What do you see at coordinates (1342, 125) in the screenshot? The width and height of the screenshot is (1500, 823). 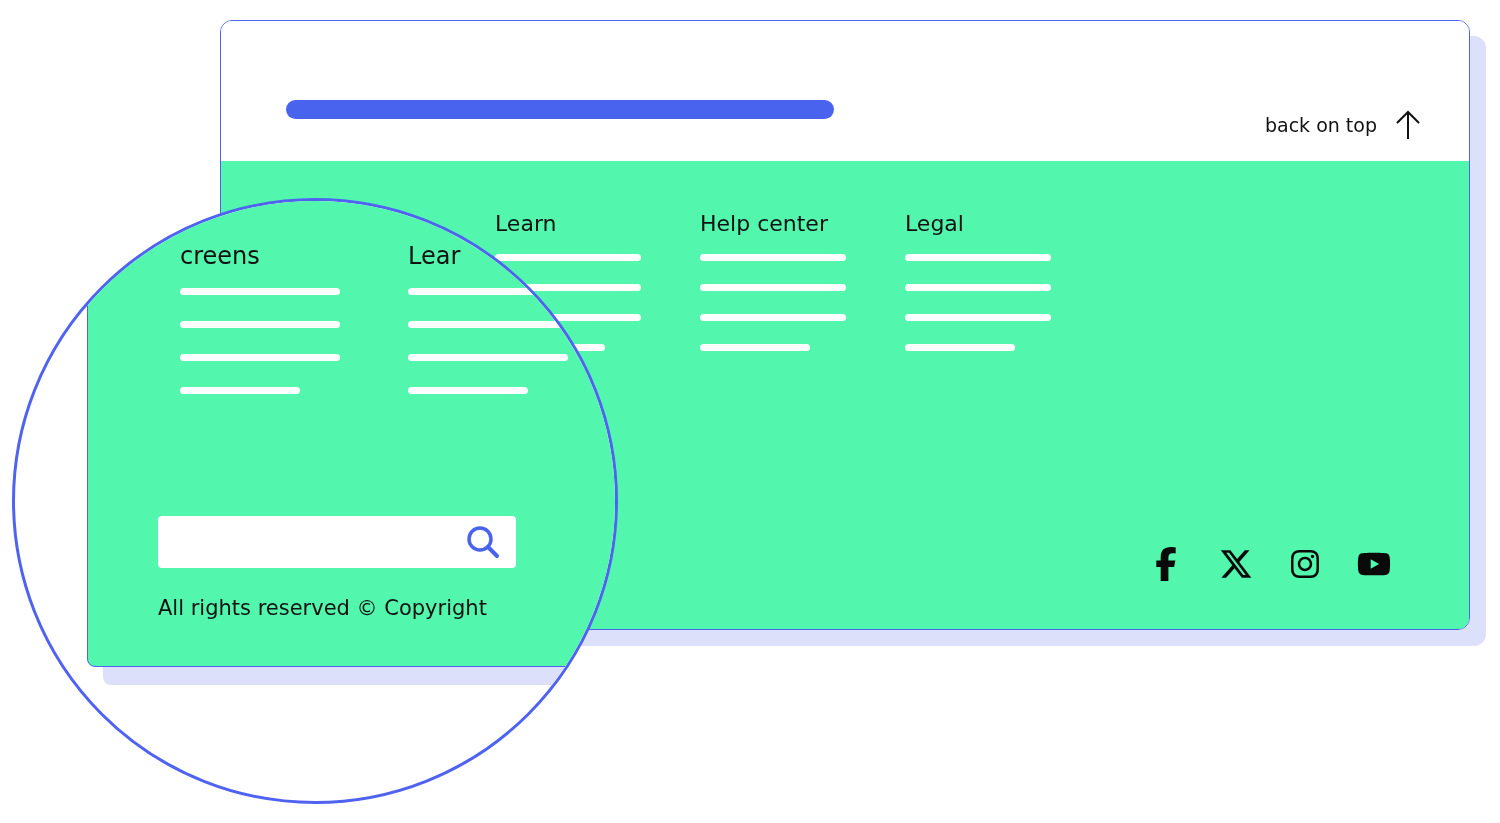 I see `back-to-top-link: back on top` at bounding box center [1342, 125].